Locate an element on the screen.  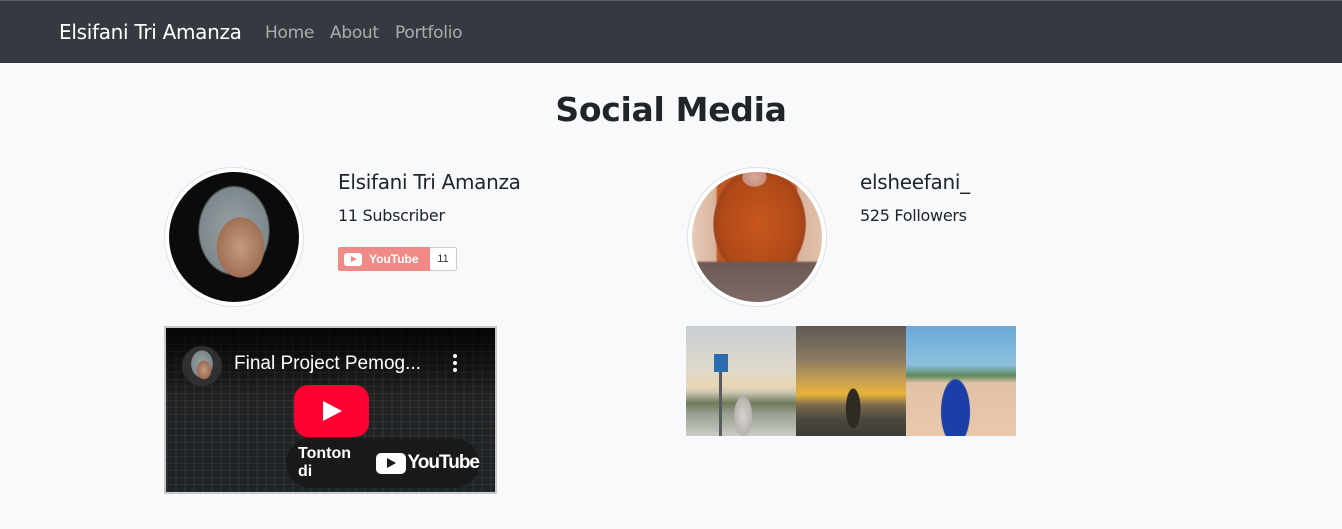
nav-link-portfolio: Portfolio is located at coordinates (429, 33).